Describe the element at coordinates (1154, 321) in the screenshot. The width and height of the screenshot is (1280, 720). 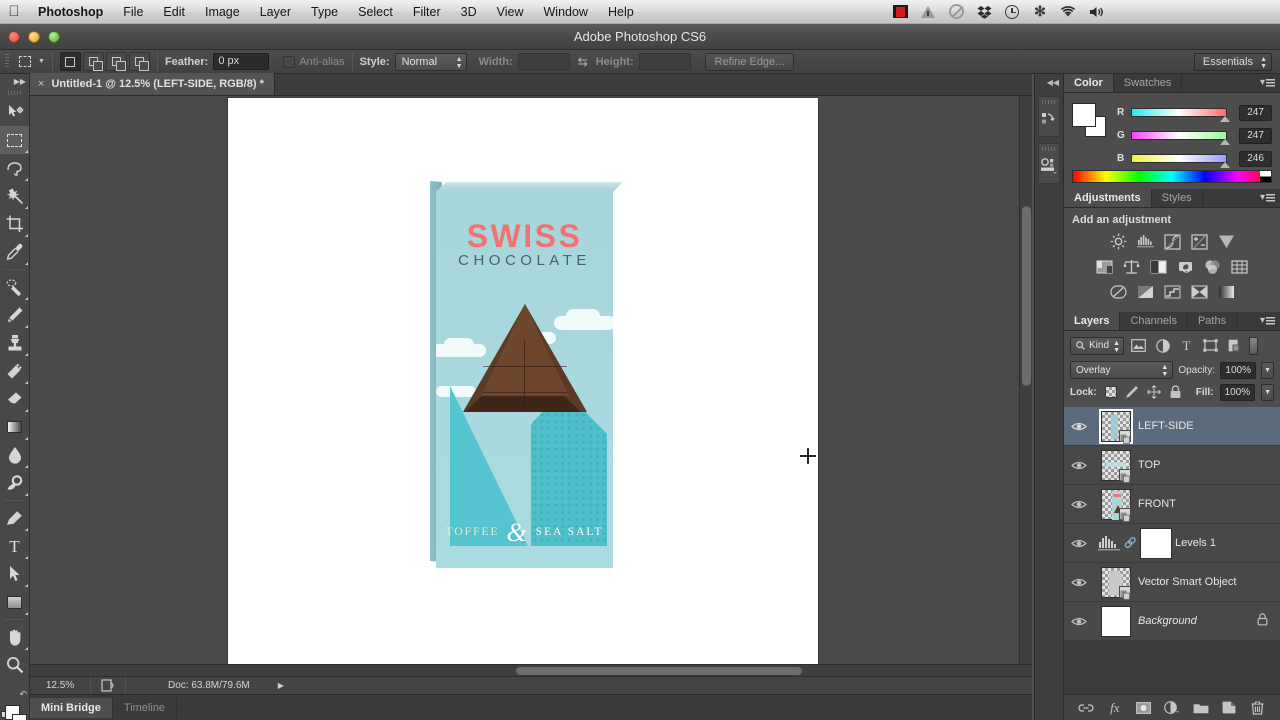
I see `tab-channels: Channels` at that location.